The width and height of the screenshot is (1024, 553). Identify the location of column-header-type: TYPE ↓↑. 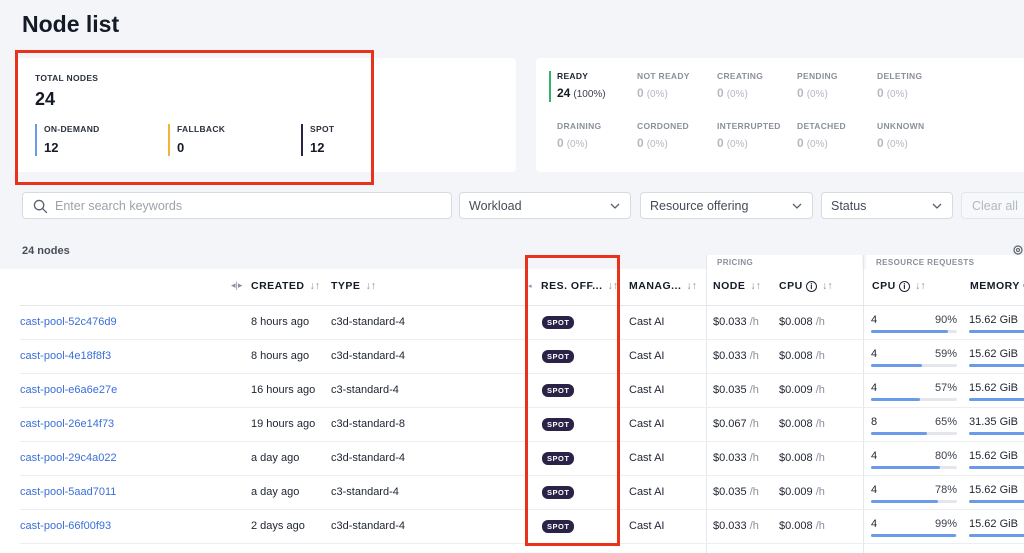
(353, 286).